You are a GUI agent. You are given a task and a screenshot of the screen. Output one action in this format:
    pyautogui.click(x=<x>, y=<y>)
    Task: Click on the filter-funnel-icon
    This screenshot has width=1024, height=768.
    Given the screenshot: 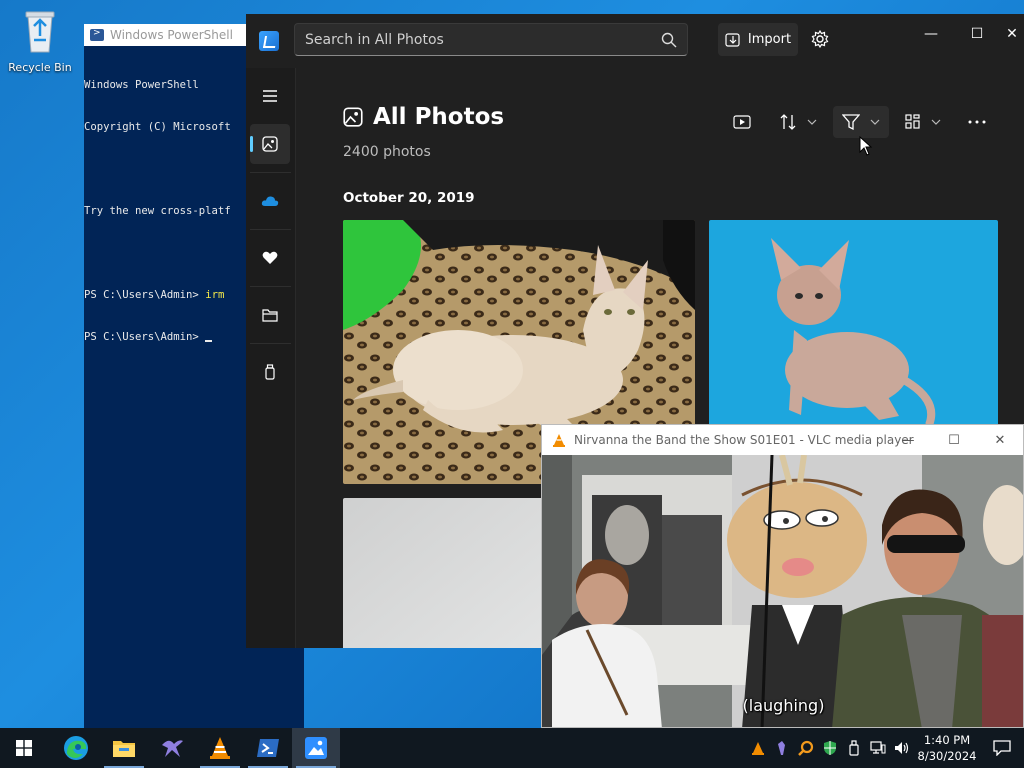 What is the action you would take?
    pyautogui.click(x=851, y=122)
    